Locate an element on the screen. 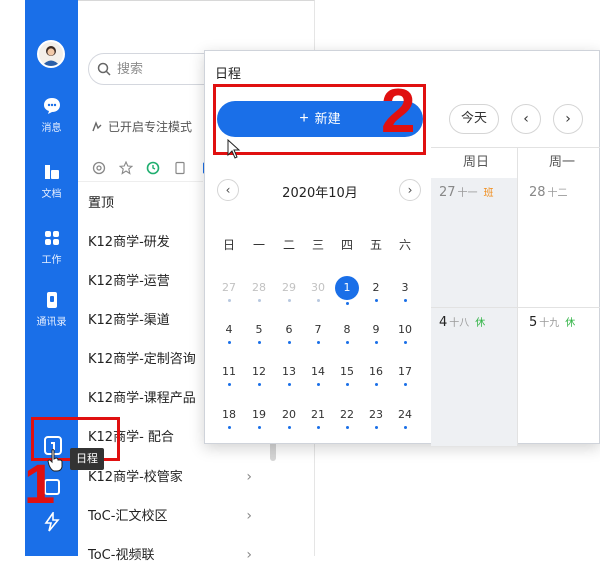 This screenshot has height=575, width=600. lunar-date: 十九 is located at coordinates (549, 323).